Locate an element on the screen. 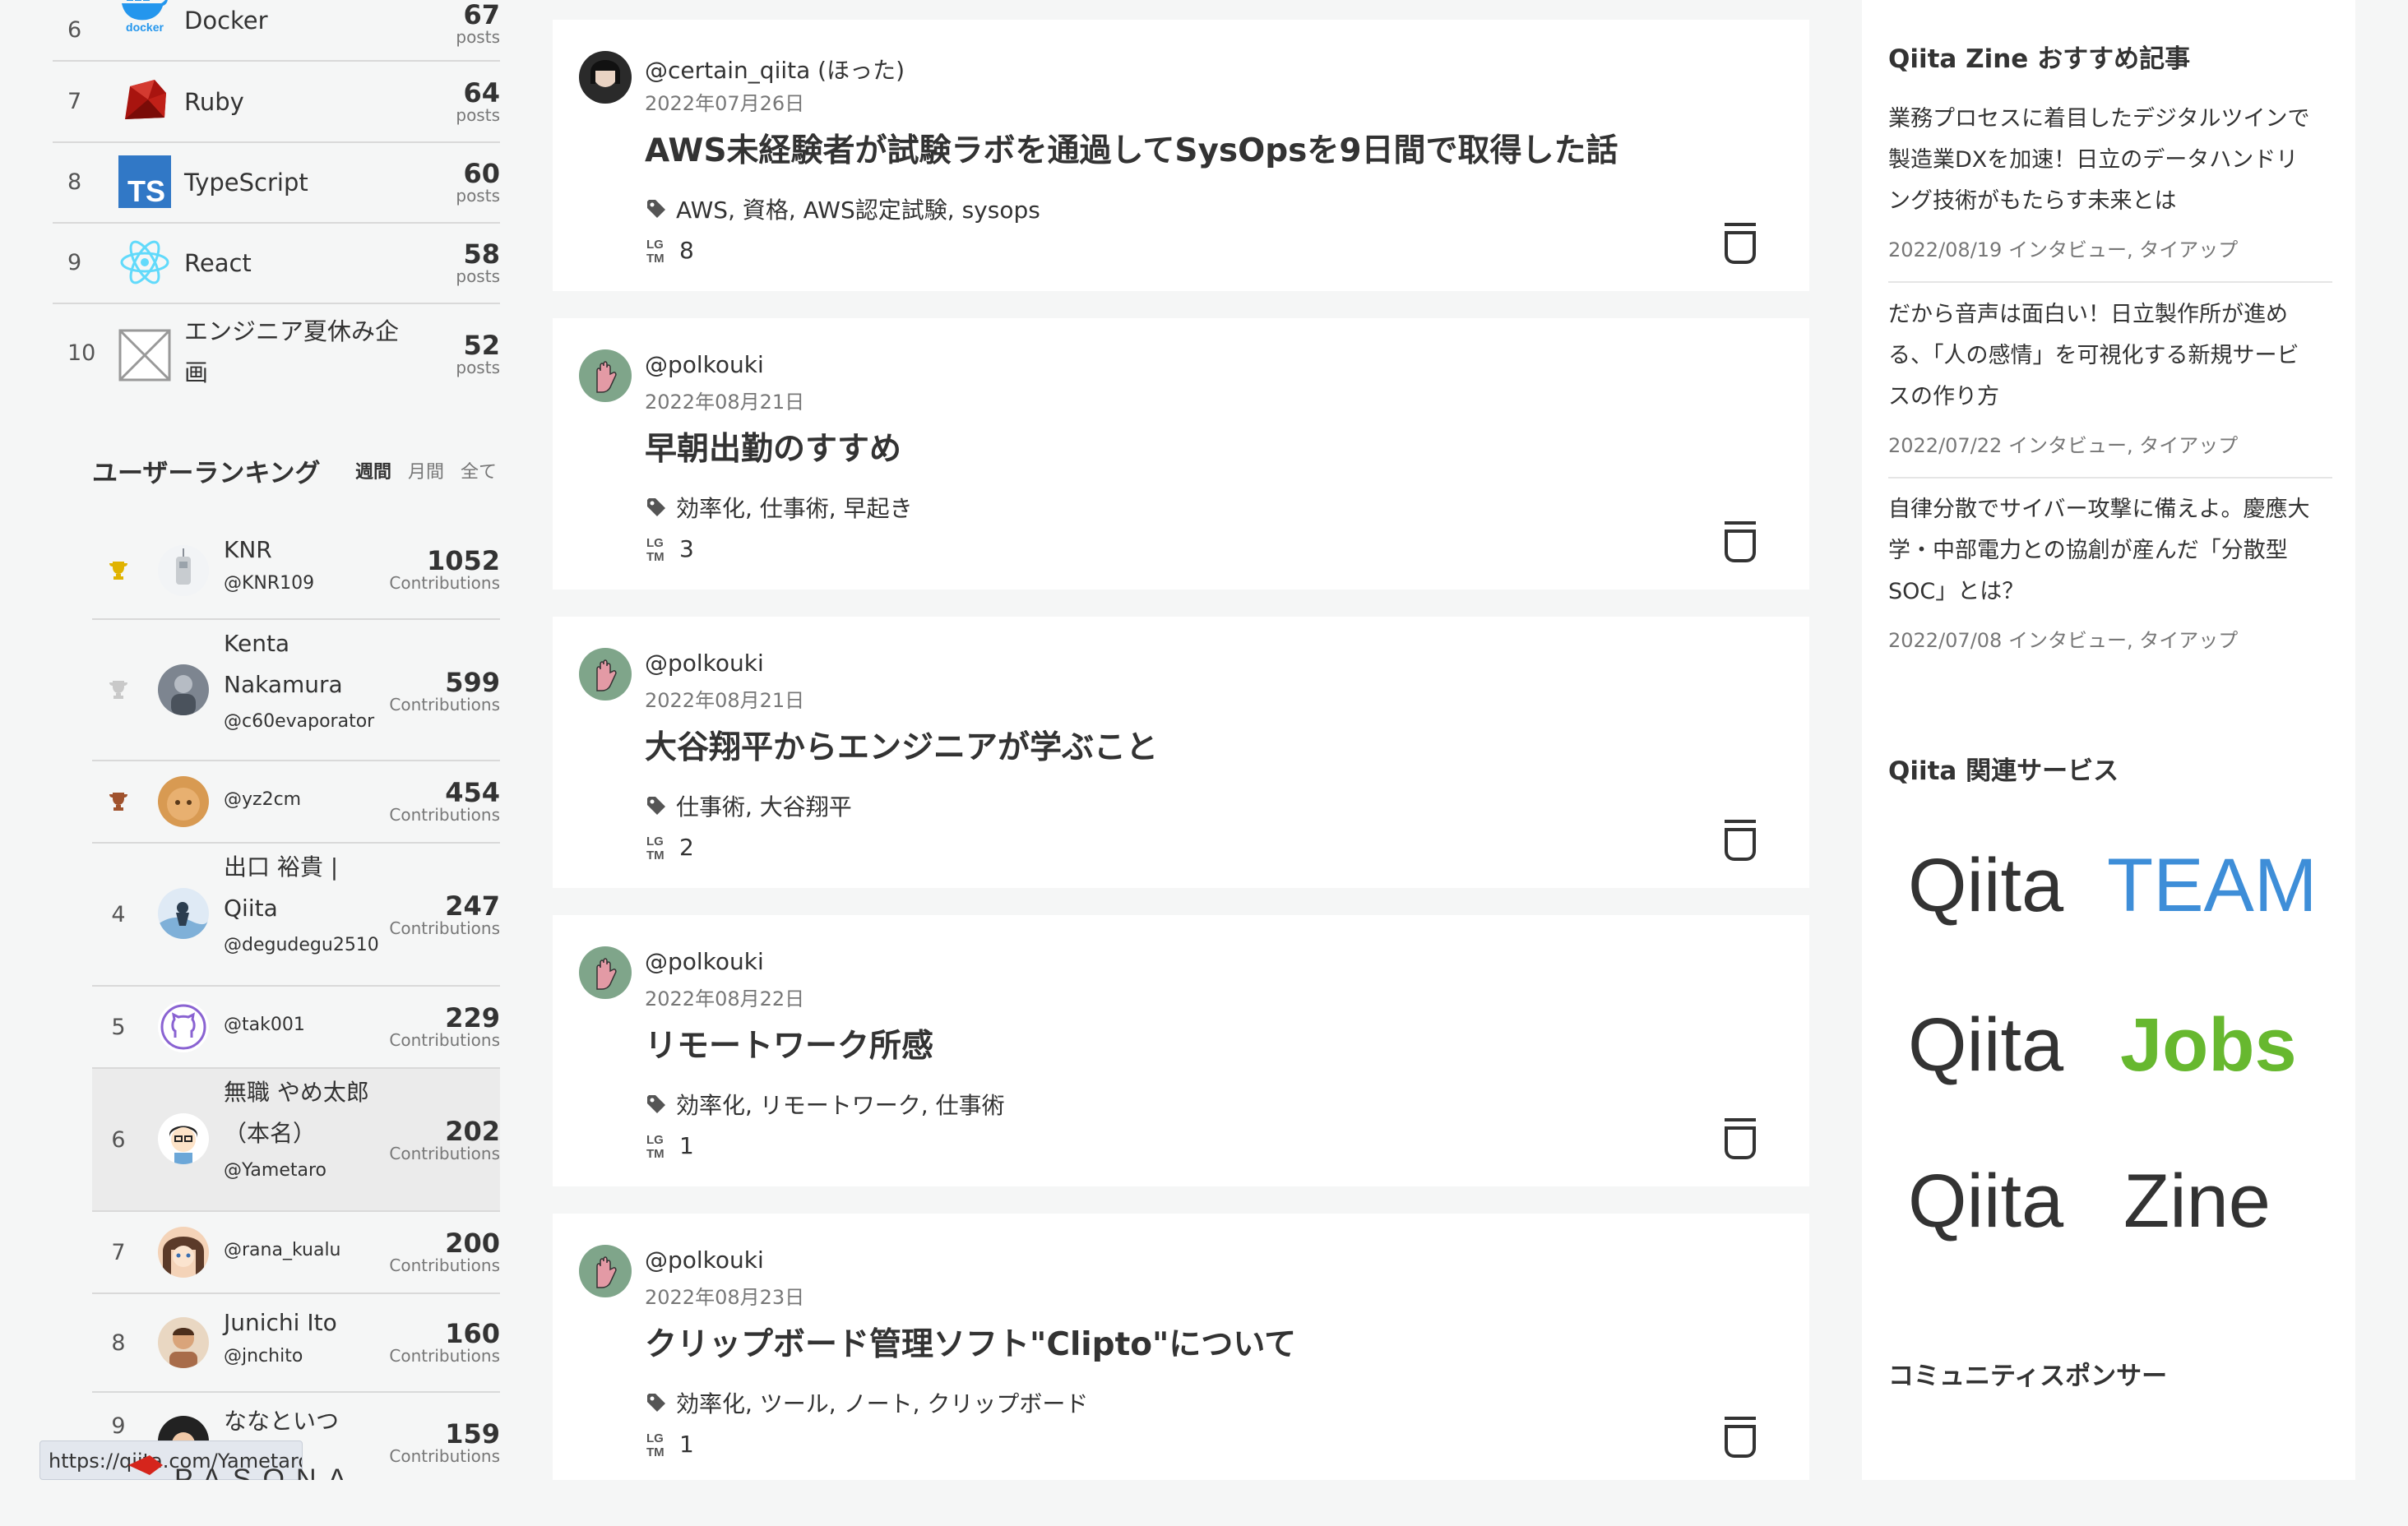  tag-ranking-row: 6 docker Docker 67 posts is located at coordinates (276, 31).